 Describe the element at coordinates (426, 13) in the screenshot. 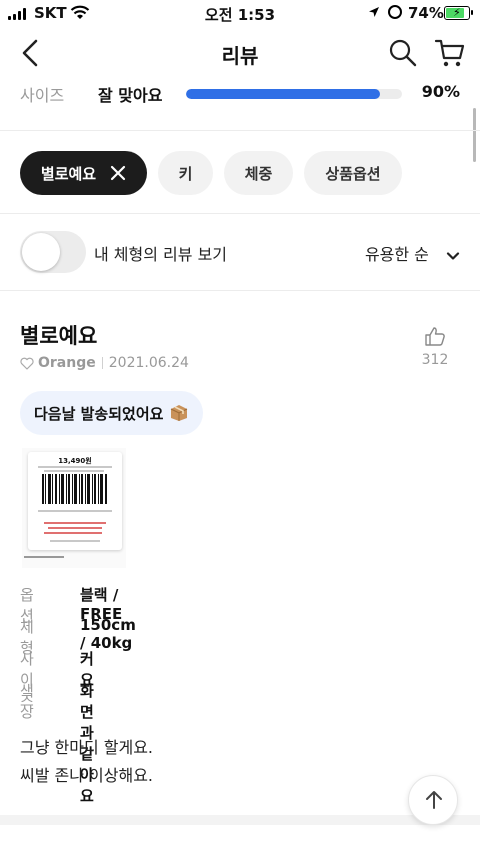

I see `battery-percent: 74%` at that location.